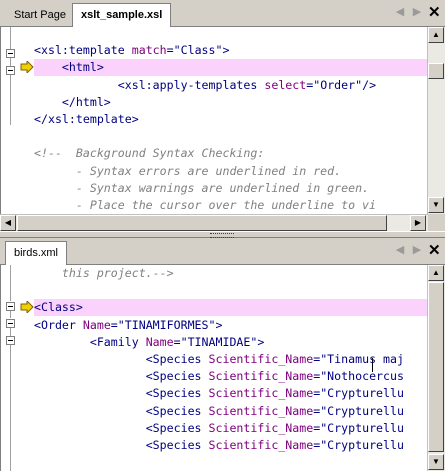  Describe the element at coordinates (40, 15) in the screenshot. I see `tab-start-page: Start Page` at that location.